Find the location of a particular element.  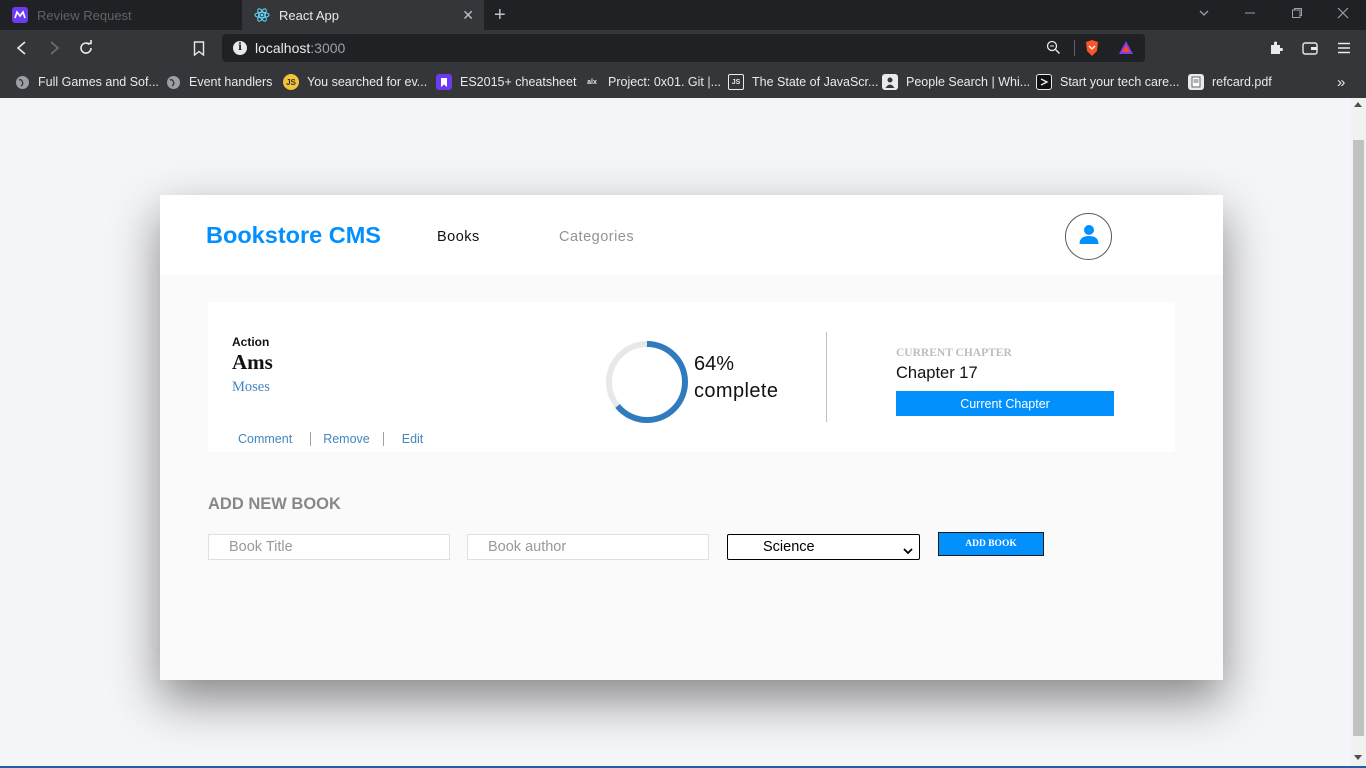

card-divider is located at coordinates (826, 377).